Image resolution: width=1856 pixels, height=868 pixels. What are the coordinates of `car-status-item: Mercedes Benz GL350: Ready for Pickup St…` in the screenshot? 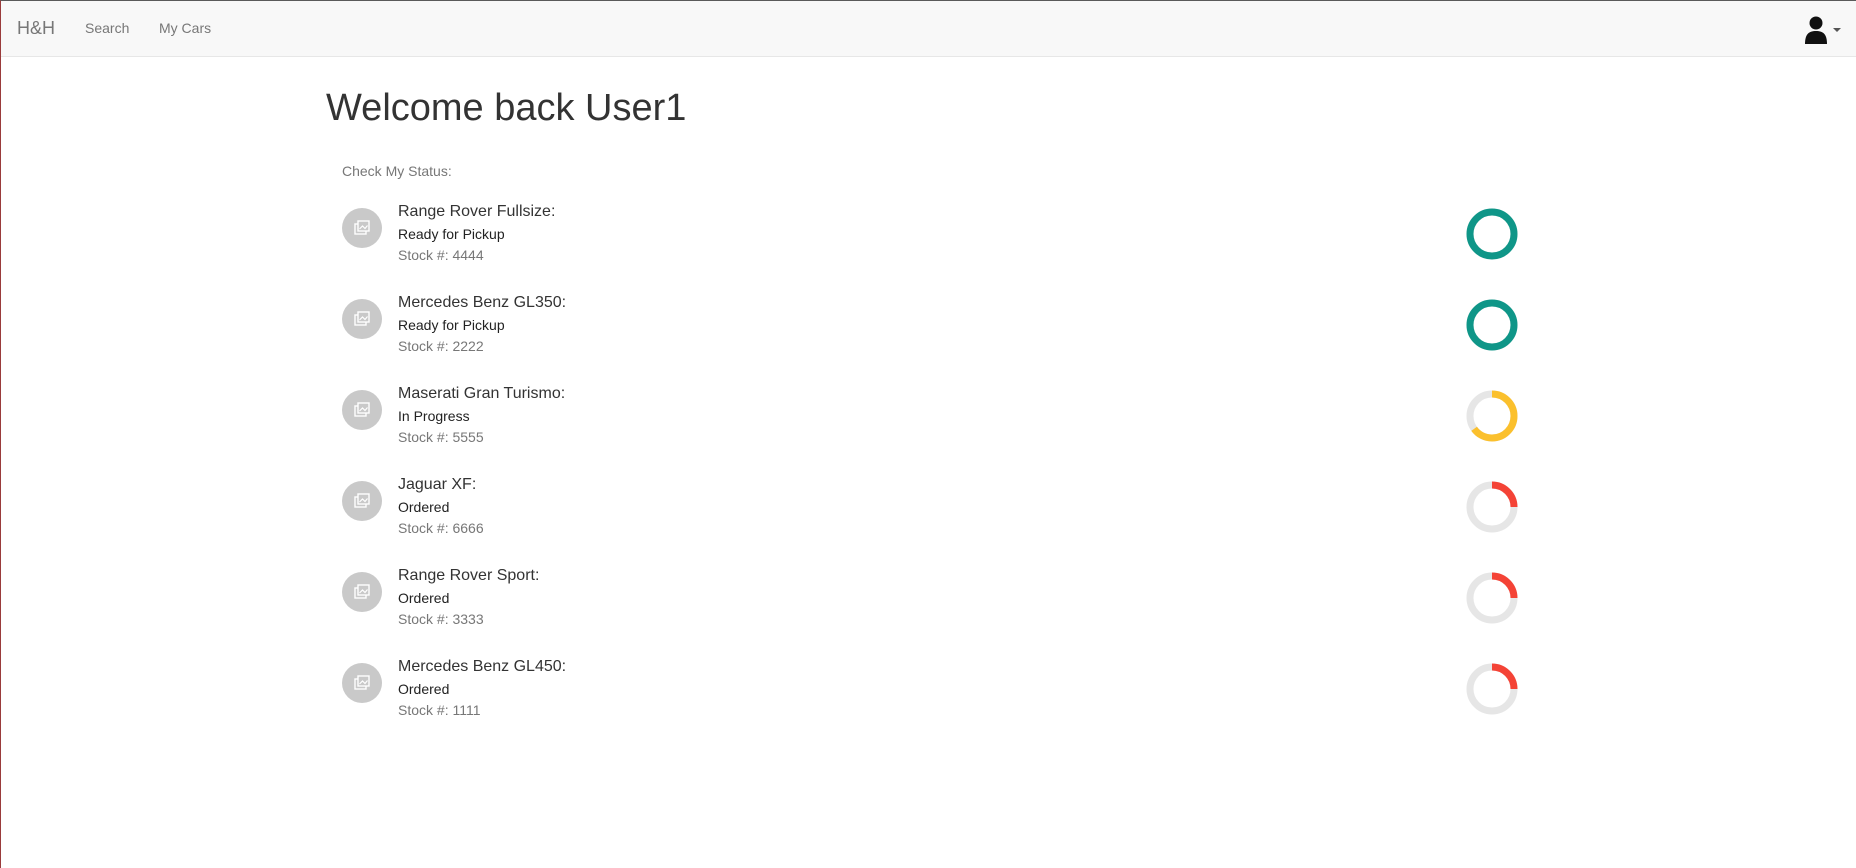 It's located at (932, 339).